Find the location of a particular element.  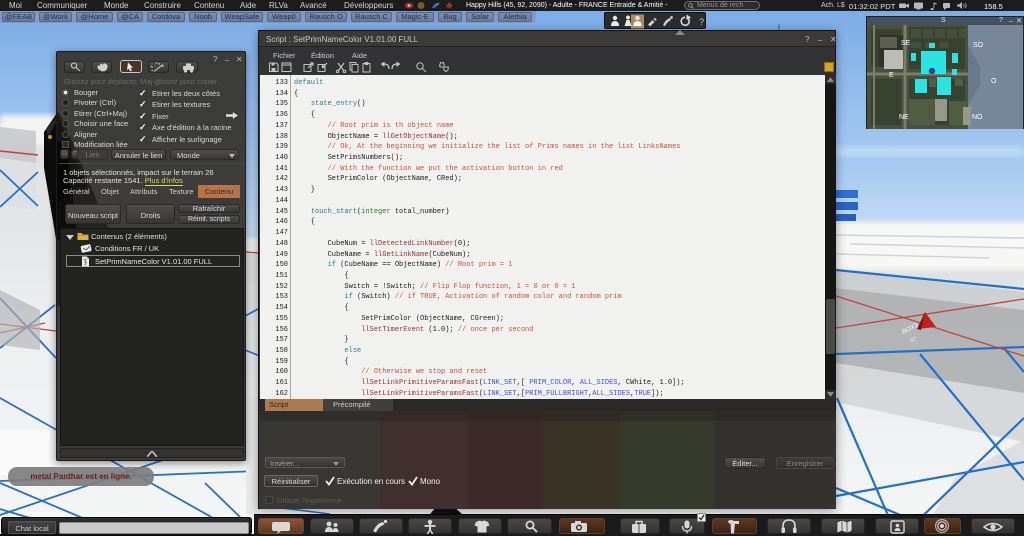

svg-text: SO is located at coordinates (978, 45).